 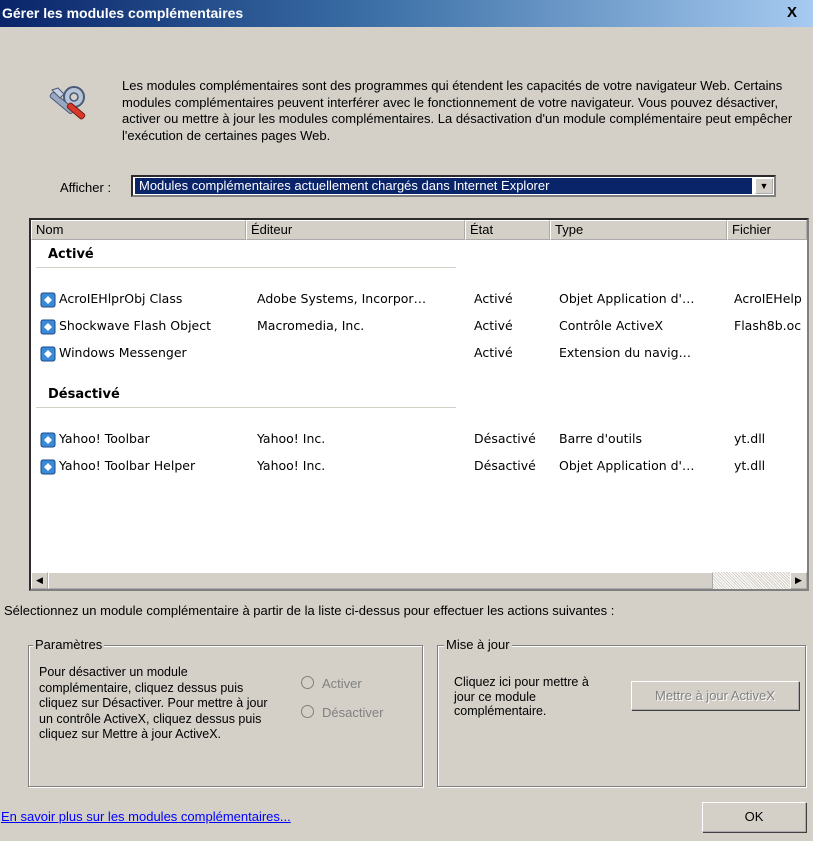 What do you see at coordinates (127, 465) in the screenshot?
I see `addon-name: Yahoo! Toolbar Helper` at bounding box center [127, 465].